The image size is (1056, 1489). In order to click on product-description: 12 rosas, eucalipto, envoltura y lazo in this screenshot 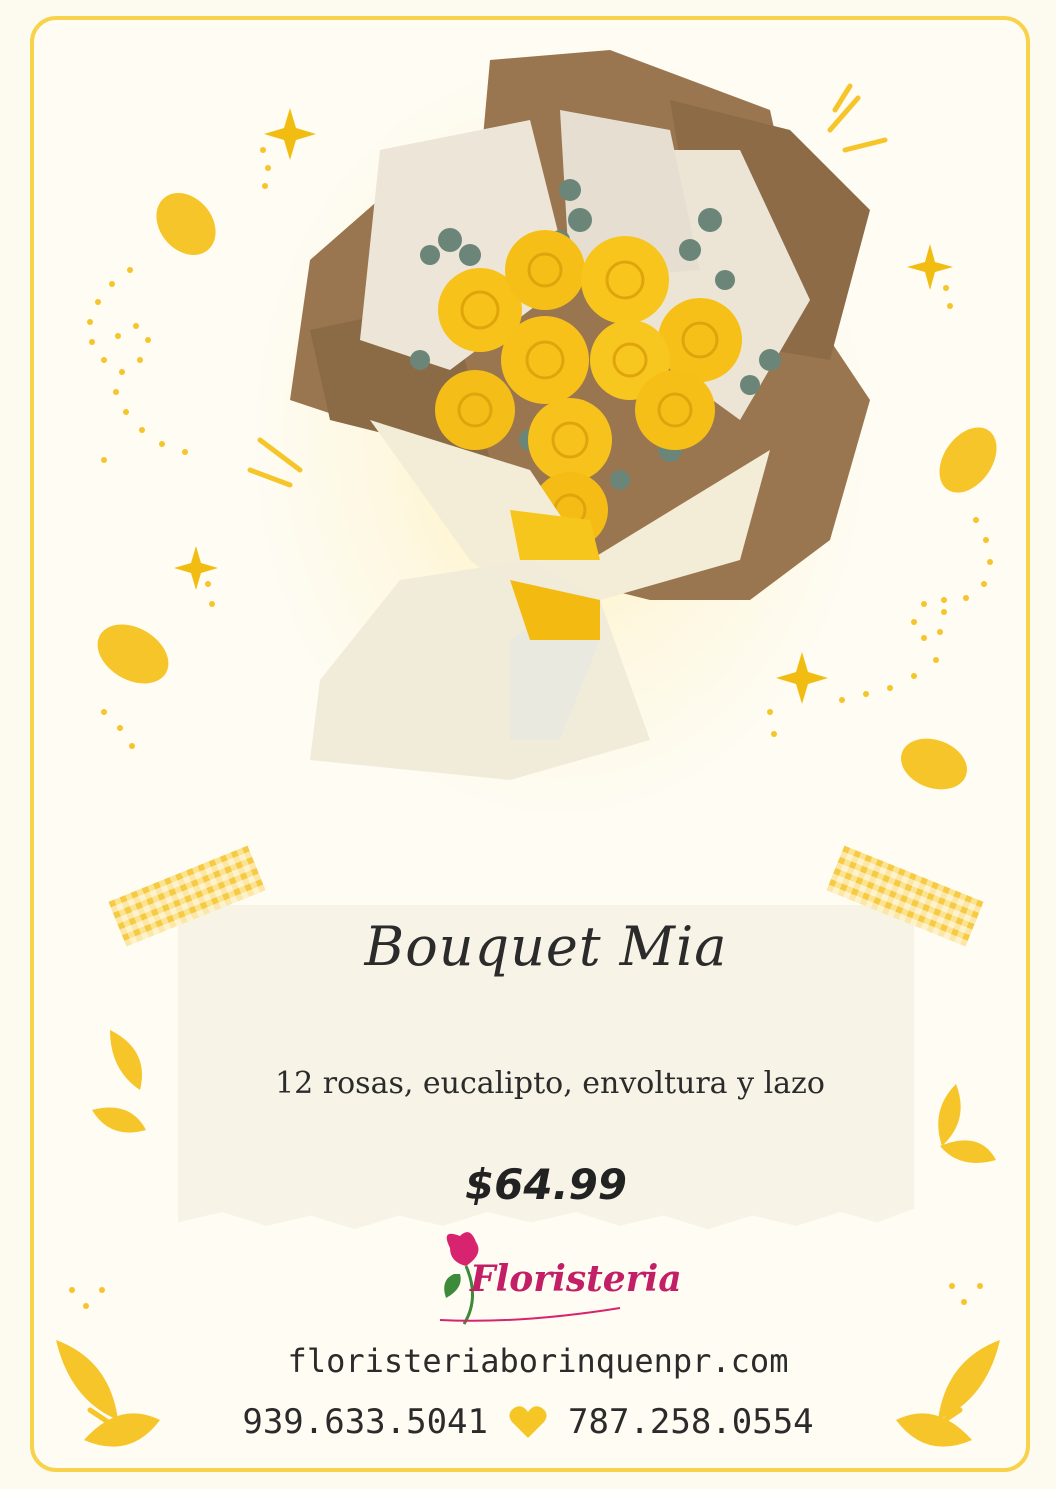, I will do `click(550, 1083)`.